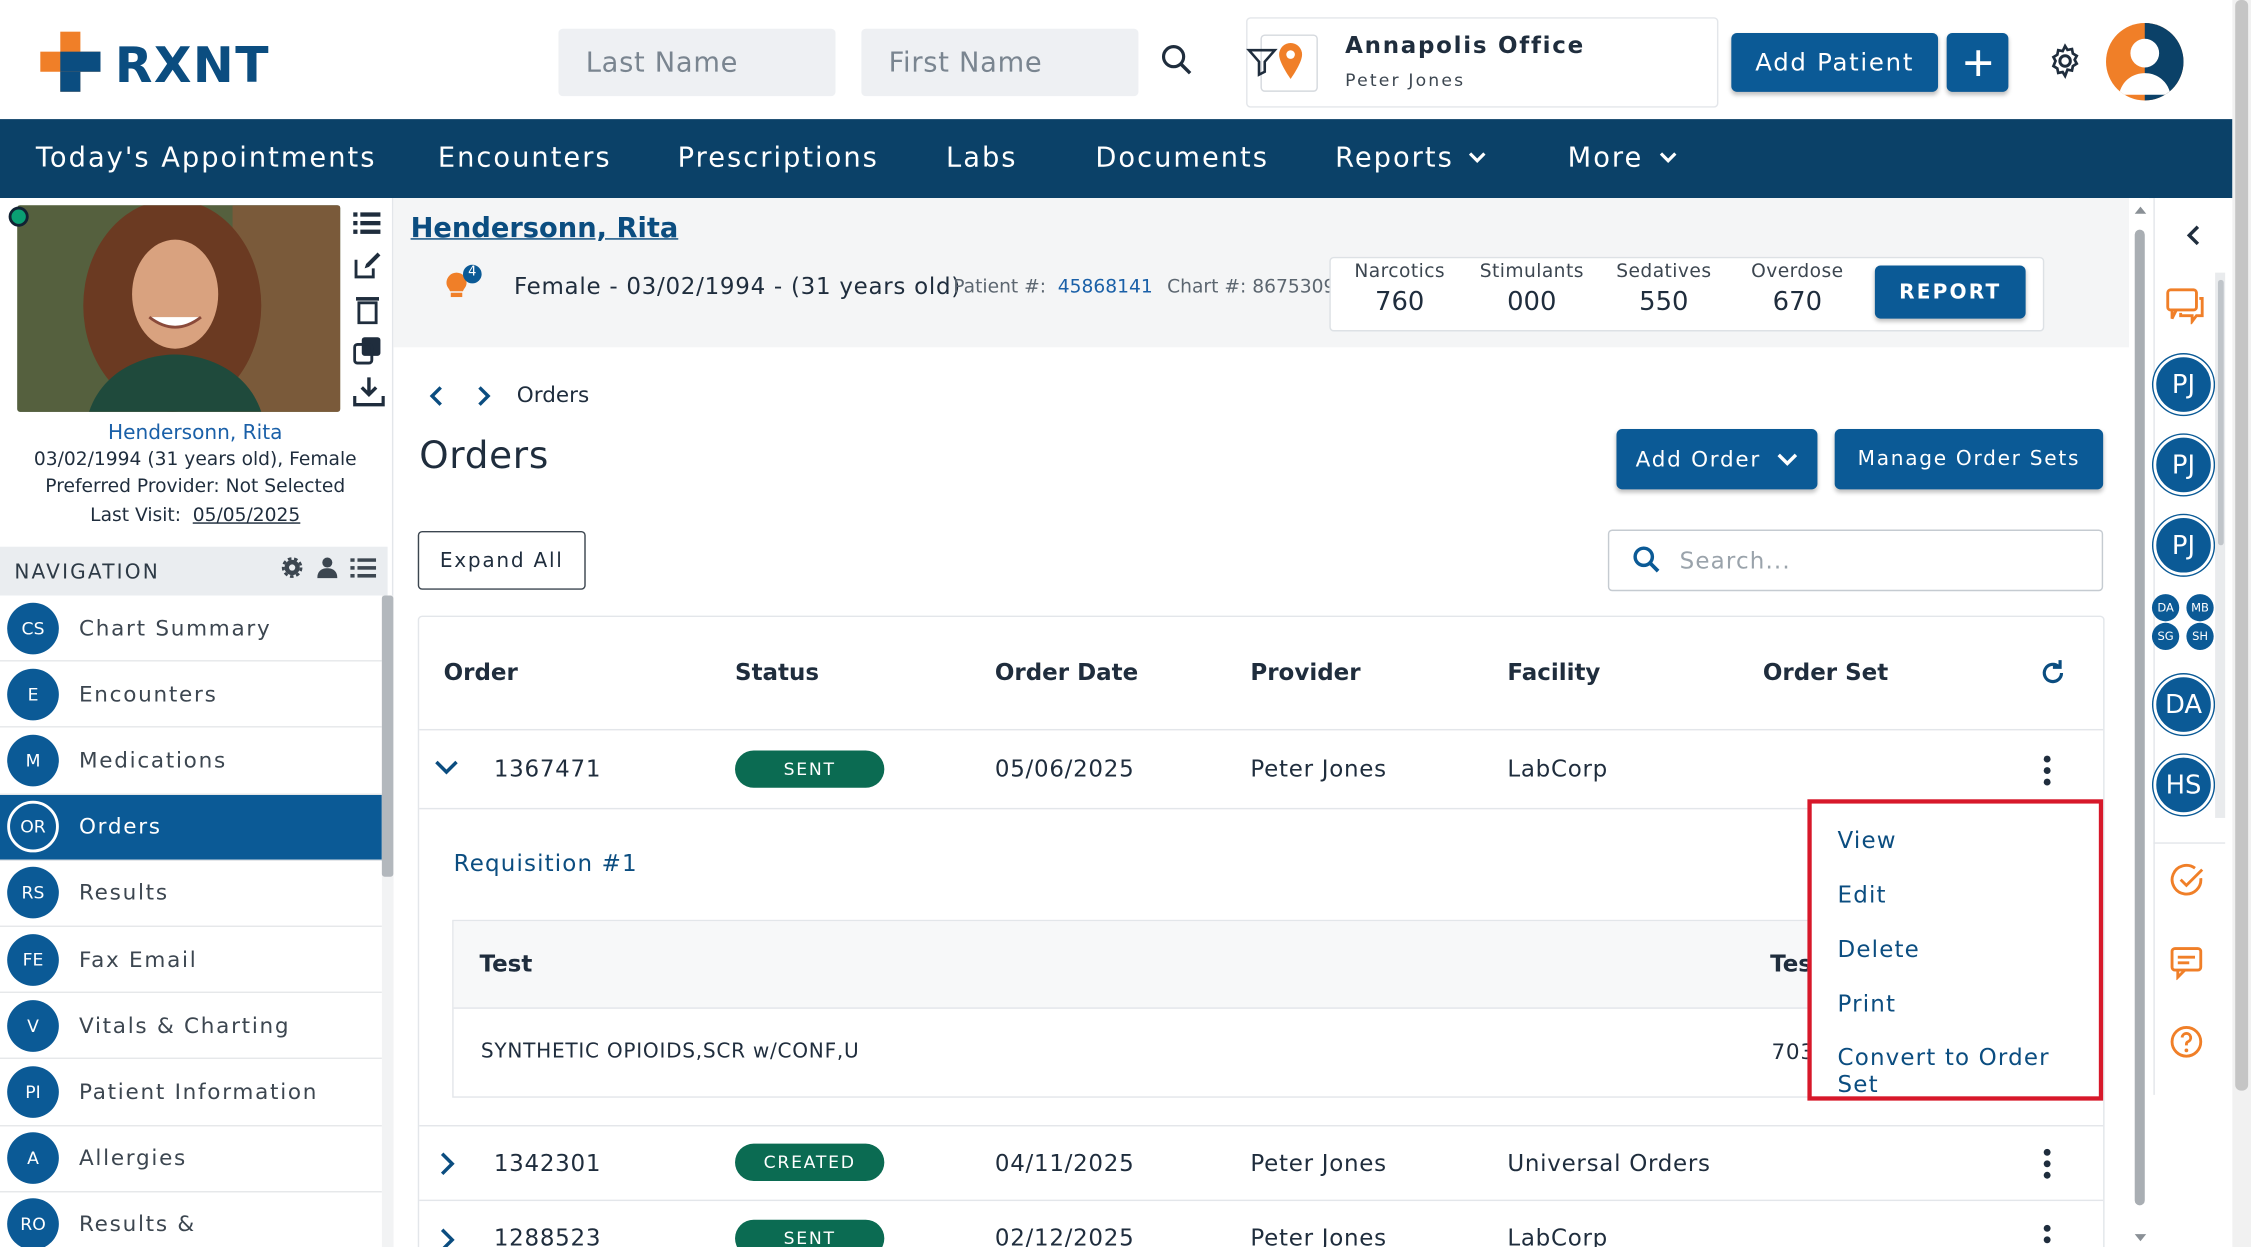 The width and height of the screenshot is (2251, 1247). I want to click on rail-mini-avatar-sh: SH, so click(2200, 636).